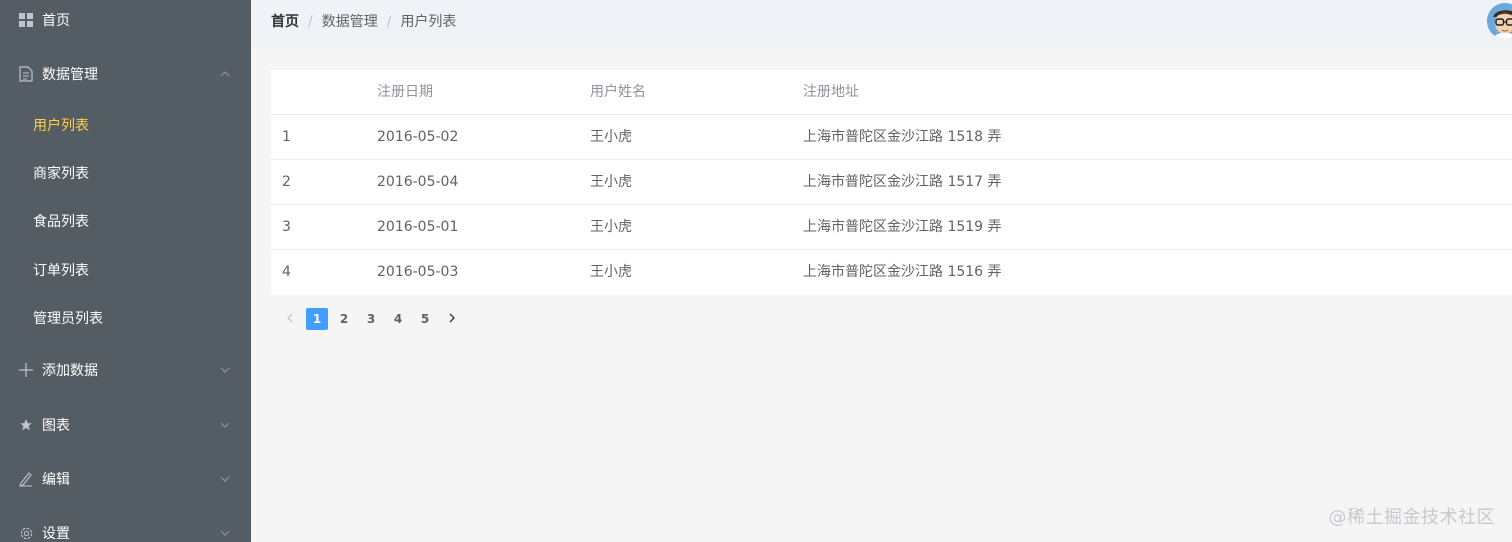 The height and width of the screenshot is (542, 1512). I want to click on submenu-item-order-list: 订单列表, so click(125, 270).